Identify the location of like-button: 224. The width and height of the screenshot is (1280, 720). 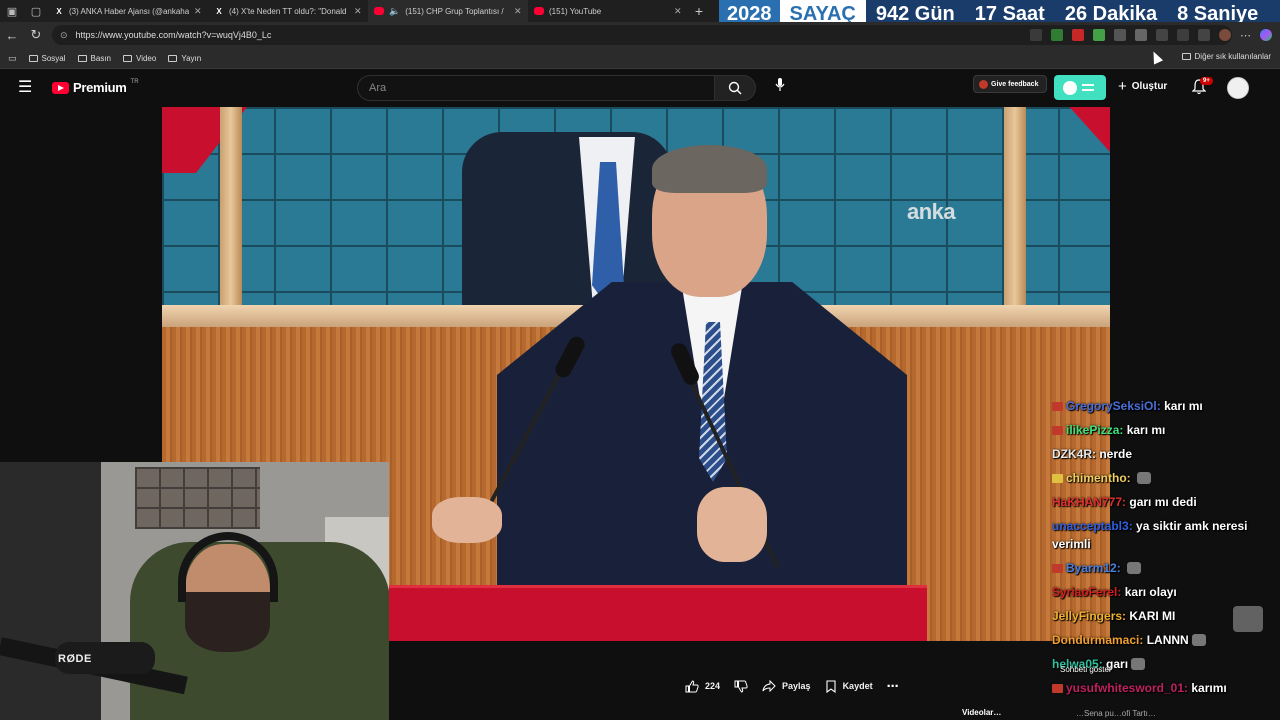
(702, 686).